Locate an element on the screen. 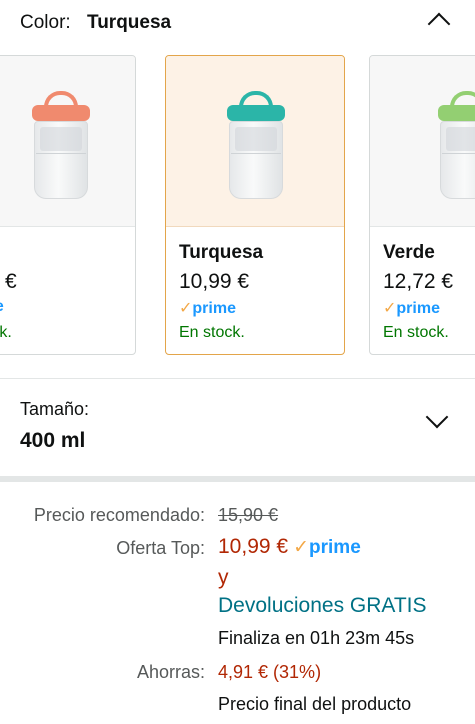 The image size is (475, 724). prime-logo: ✓prime is located at coordinates (327, 547).